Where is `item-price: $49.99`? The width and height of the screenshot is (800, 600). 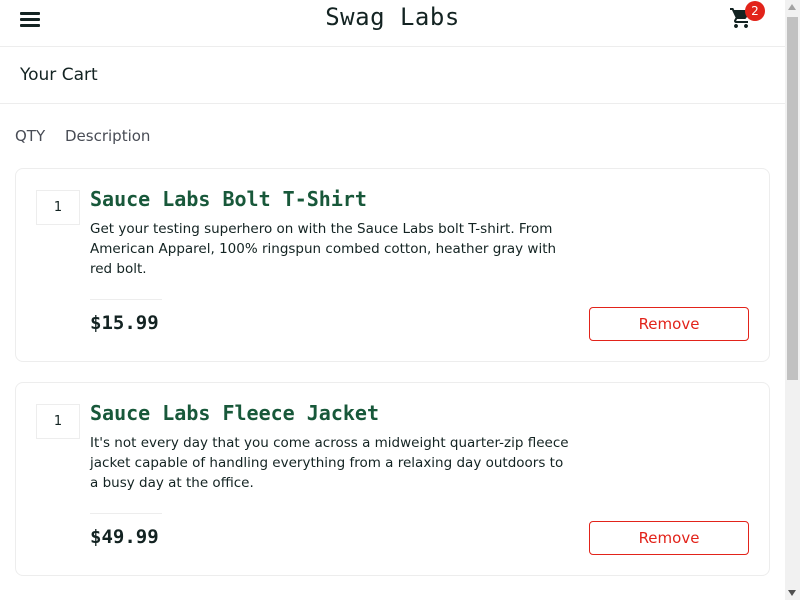
item-price: $49.99 is located at coordinates (124, 537).